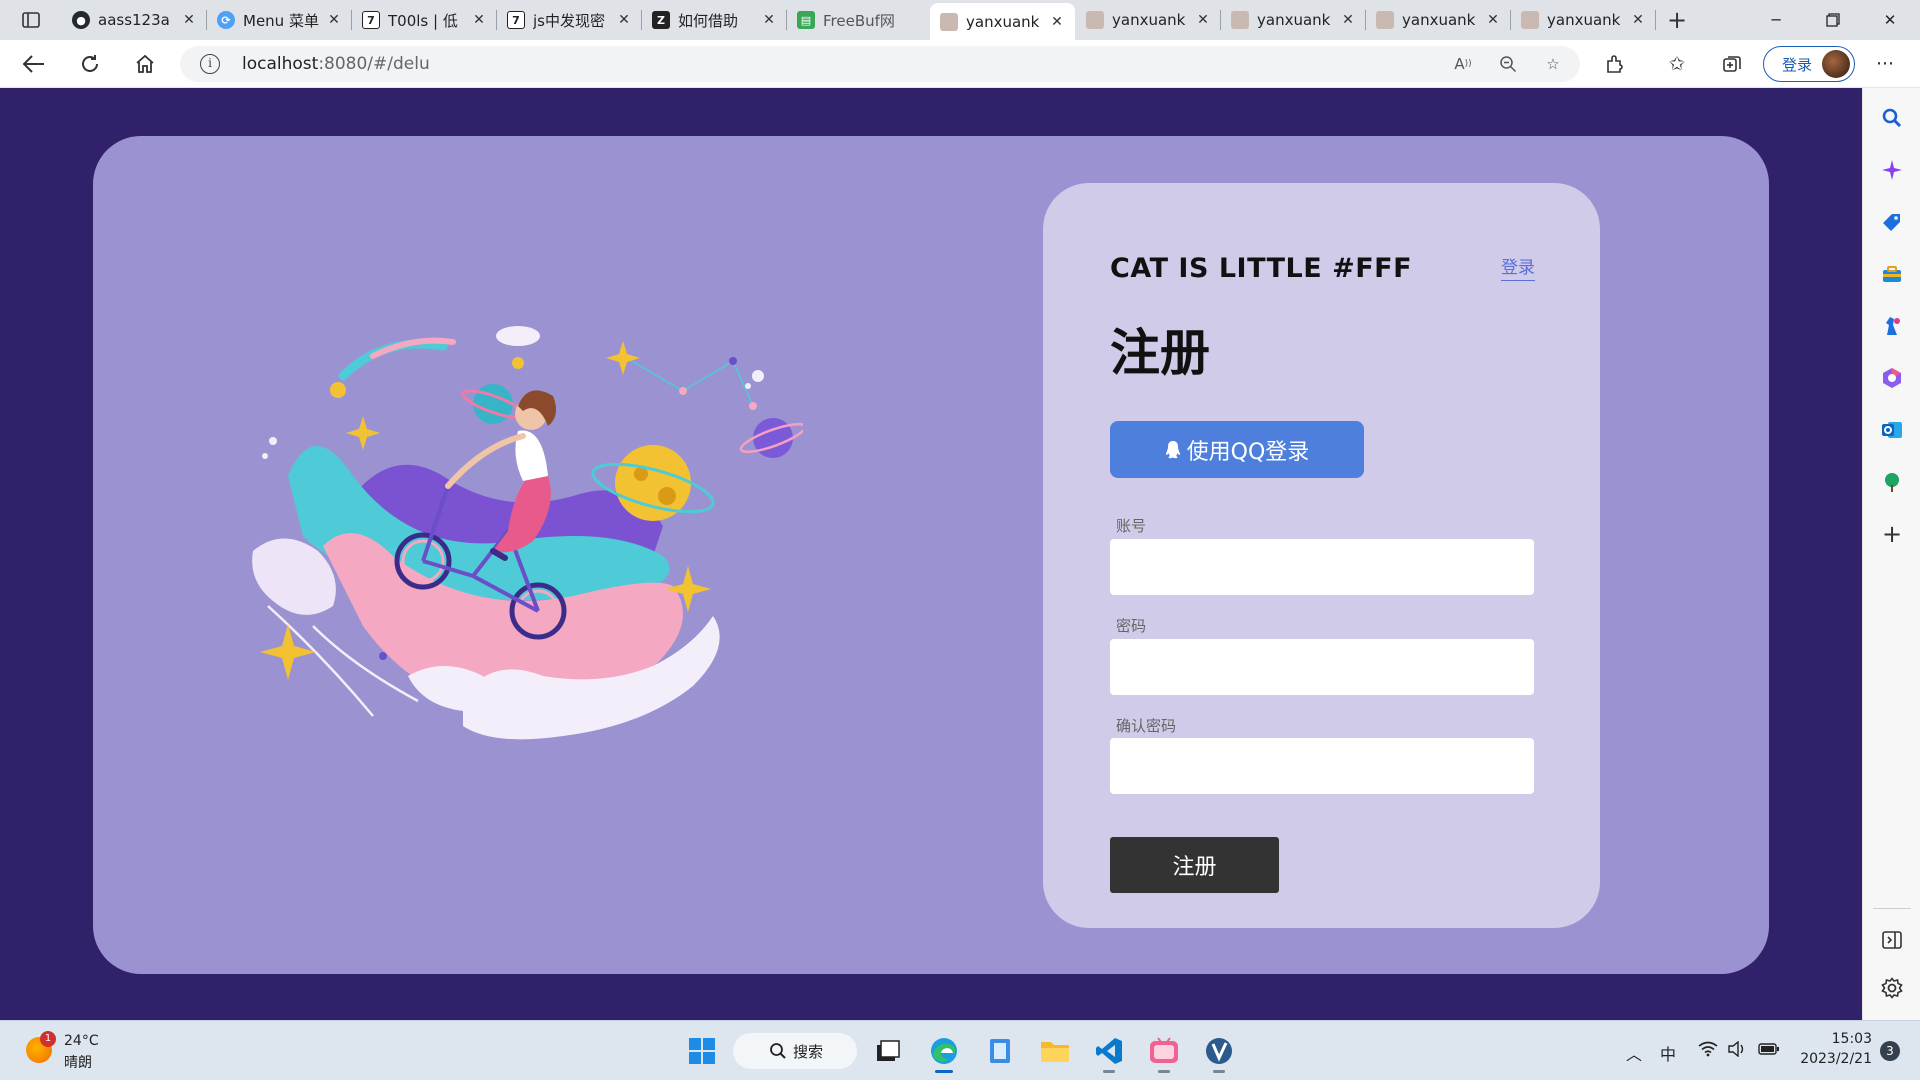 The width and height of the screenshot is (1920, 1080). Describe the element at coordinates (145, 64) in the screenshot. I see `home-icon` at that location.